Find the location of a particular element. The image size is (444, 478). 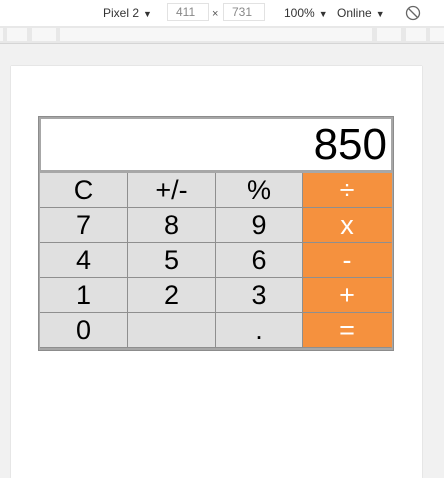

network-throttle-select: Online ▼ is located at coordinates (361, 13).